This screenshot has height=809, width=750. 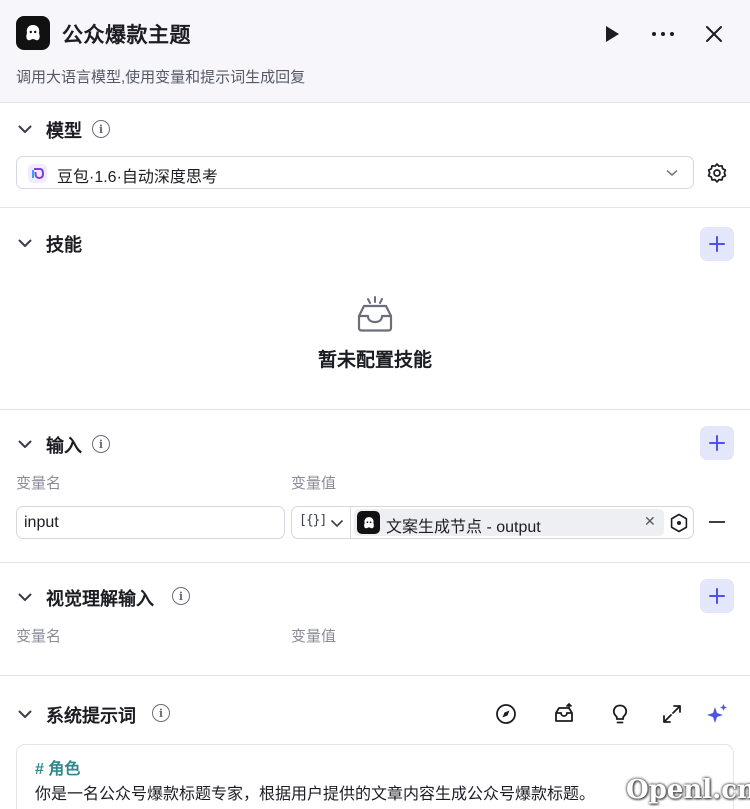 What do you see at coordinates (58, 769) in the screenshot?
I see `prompt-heading: # 角色` at bounding box center [58, 769].